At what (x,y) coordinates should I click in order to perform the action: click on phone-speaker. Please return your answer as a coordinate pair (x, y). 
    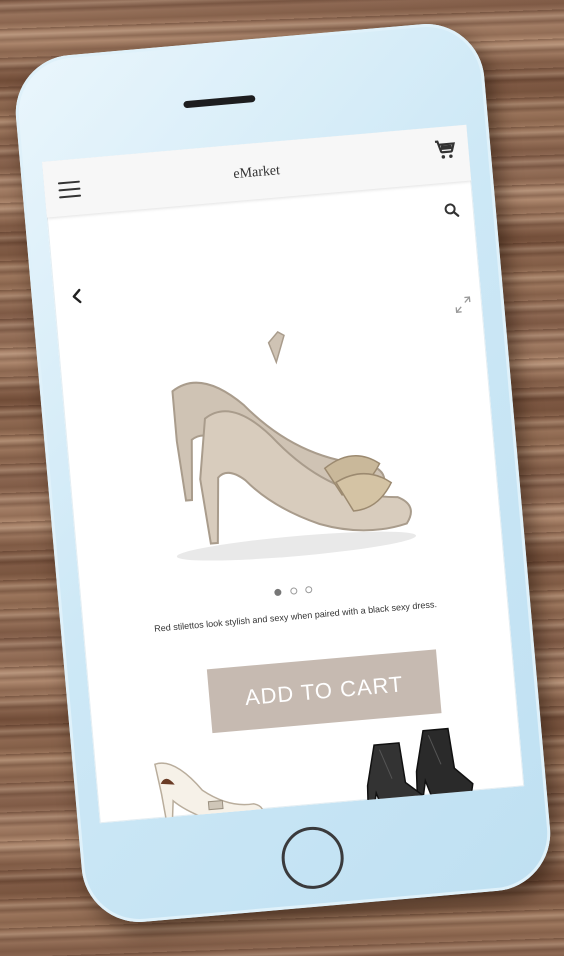
    Looking at the image, I should click on (219, 102).